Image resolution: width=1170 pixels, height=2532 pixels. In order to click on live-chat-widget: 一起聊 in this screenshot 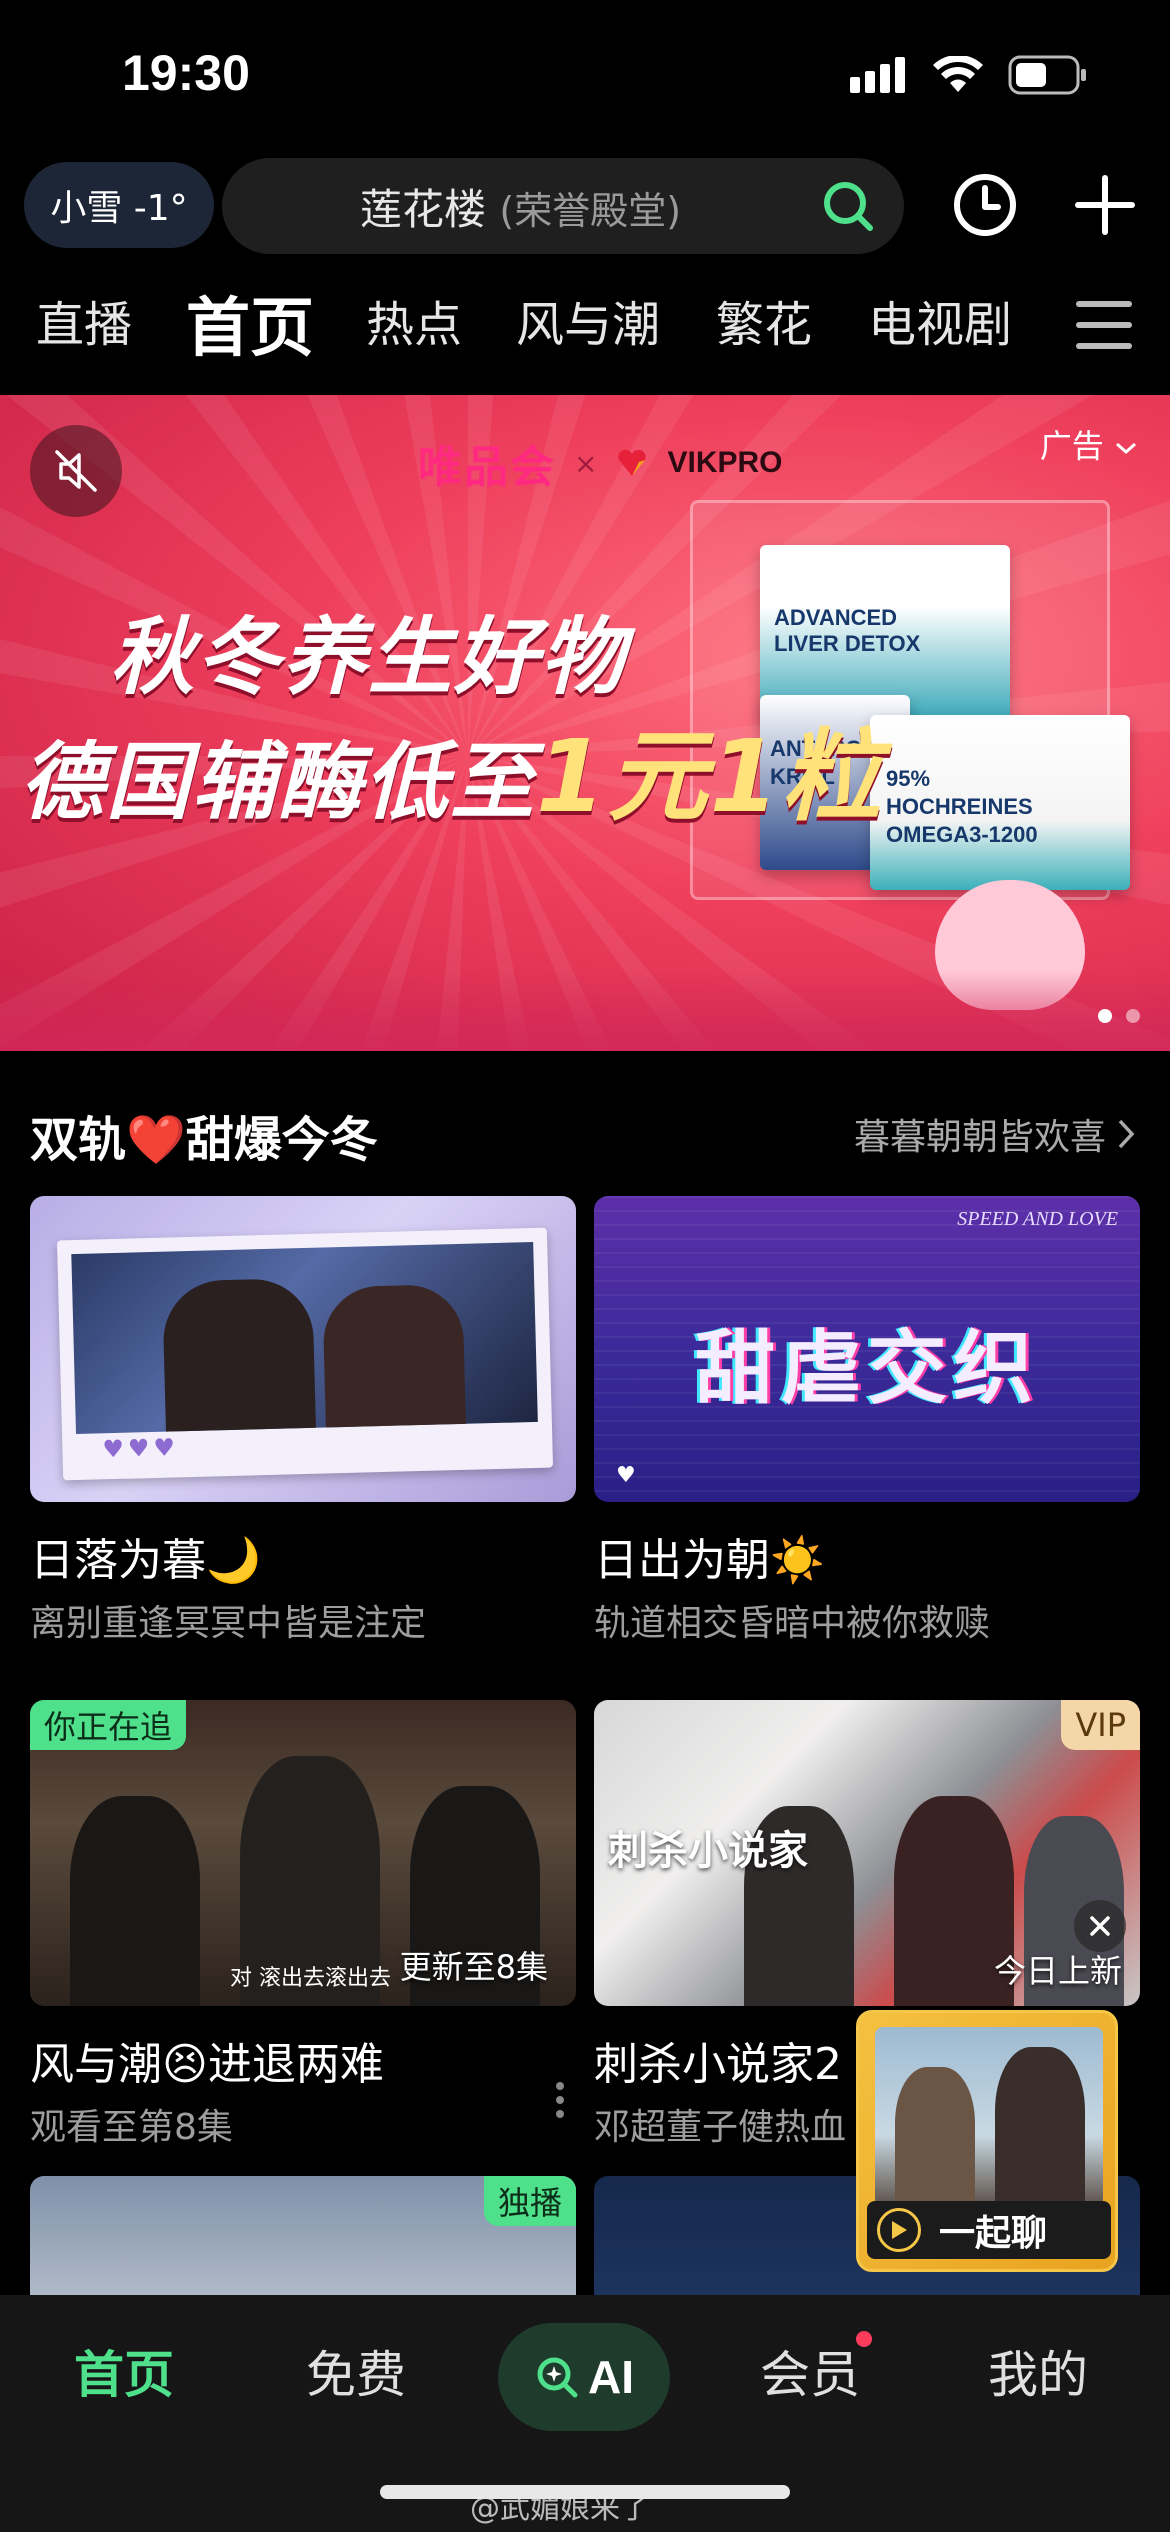, I will do `click(987, 2141)`.